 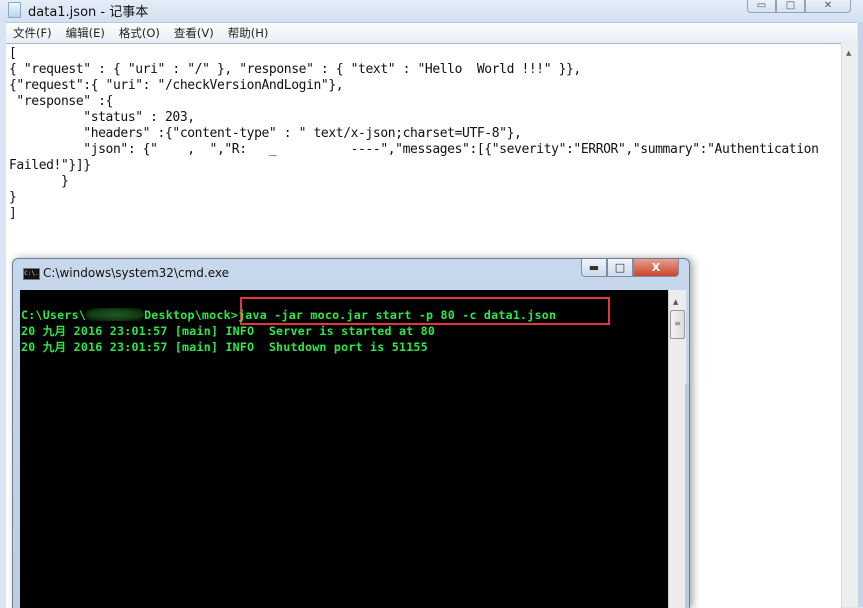 I want to click on notepad-app-icon, so click(x=14, y=10).